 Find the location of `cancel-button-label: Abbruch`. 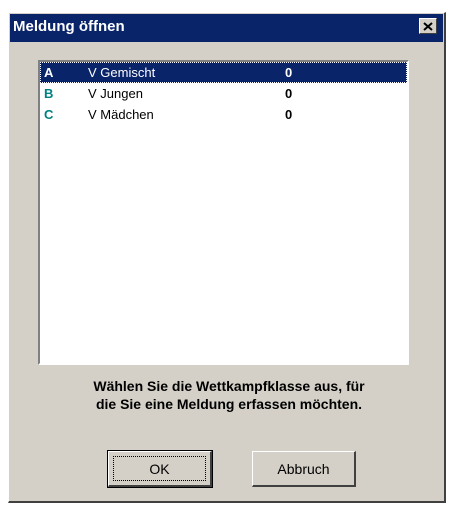

cancel-button-label: Abbruch is located at coordinates (303, 468).